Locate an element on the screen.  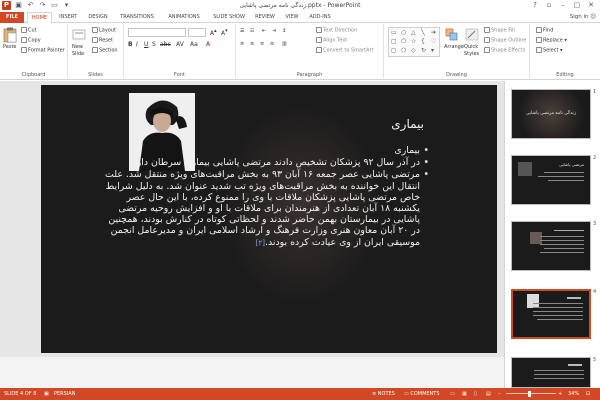
sign-in-link: Sign in ☺ is located at coordinates (583, 17).